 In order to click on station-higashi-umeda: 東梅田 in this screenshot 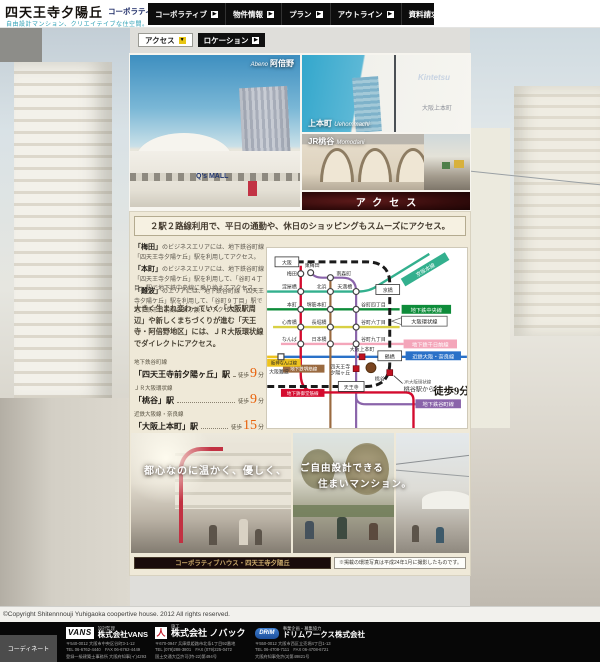, I will do `click(312, 265)`.